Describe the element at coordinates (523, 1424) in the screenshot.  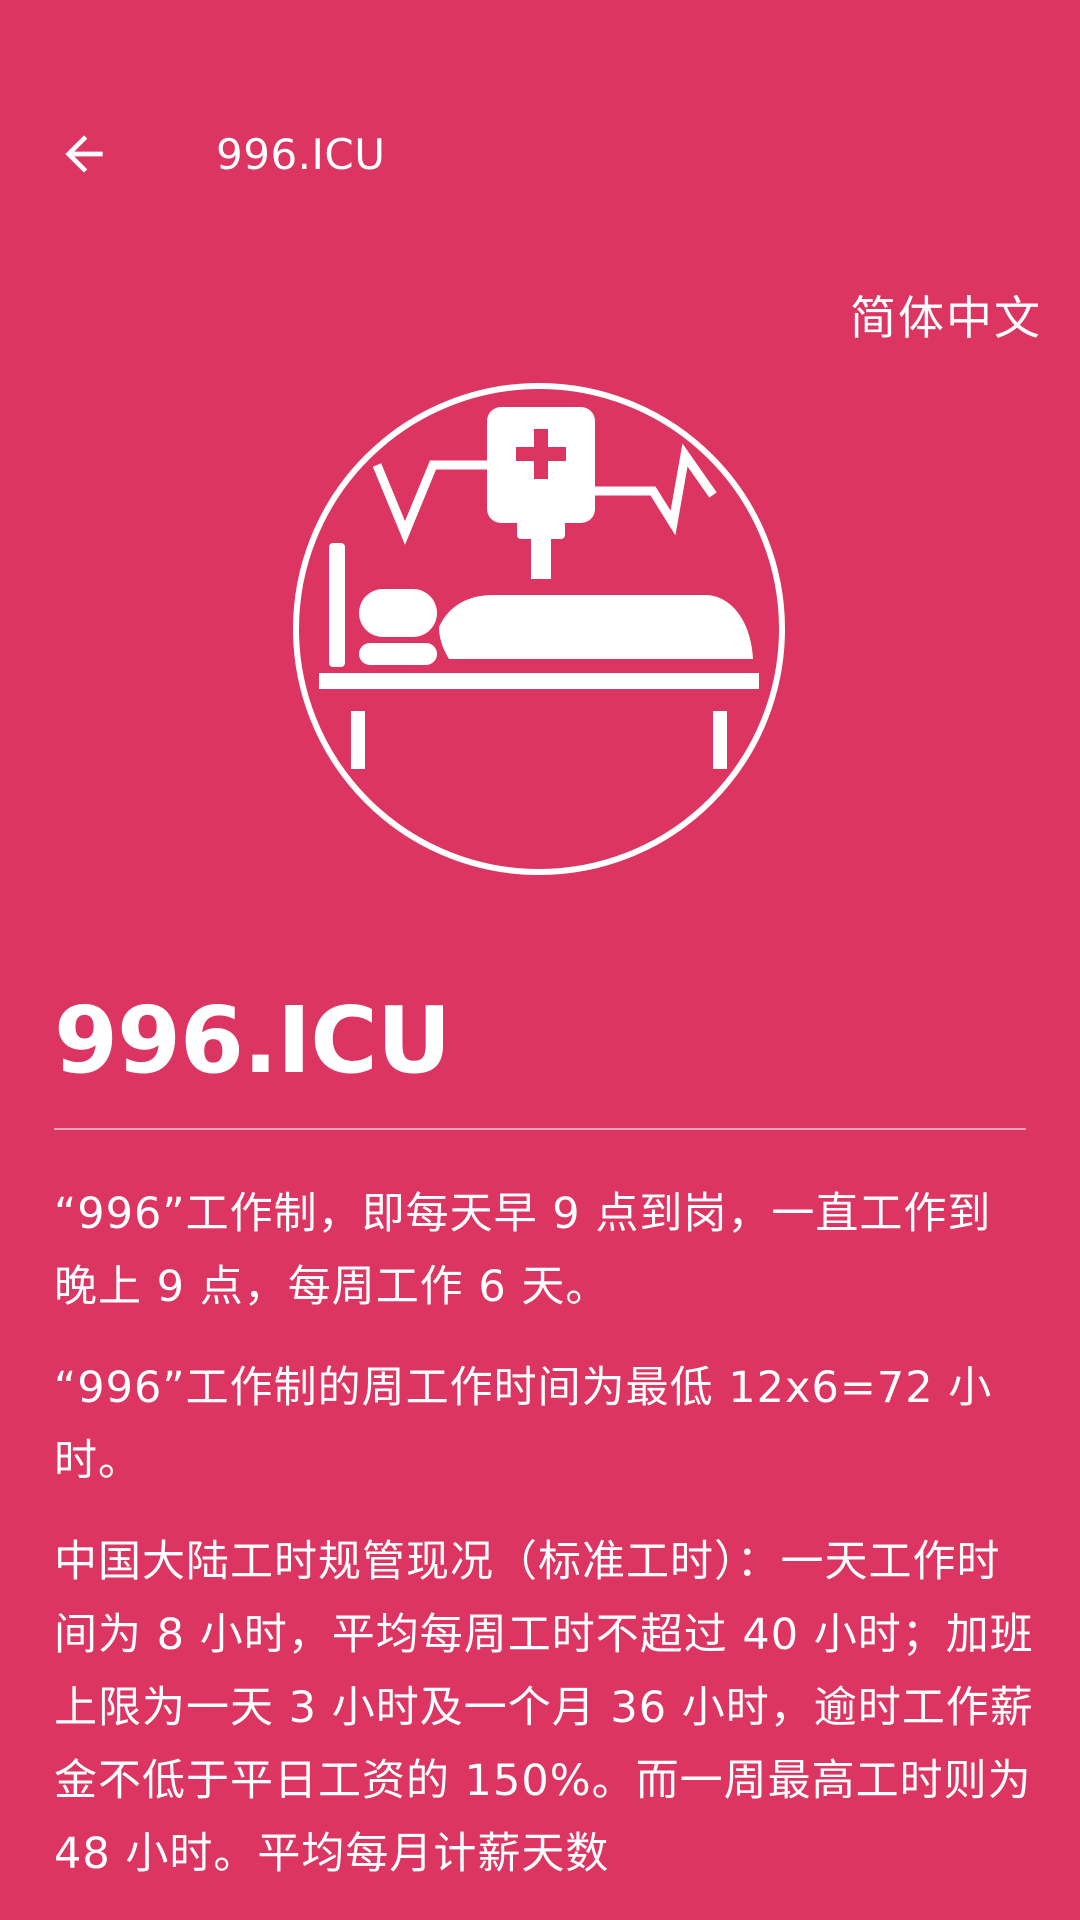
I see `paragraph: “996”工作制的周工作时间为最低 12x6=72 小时。` at that location.